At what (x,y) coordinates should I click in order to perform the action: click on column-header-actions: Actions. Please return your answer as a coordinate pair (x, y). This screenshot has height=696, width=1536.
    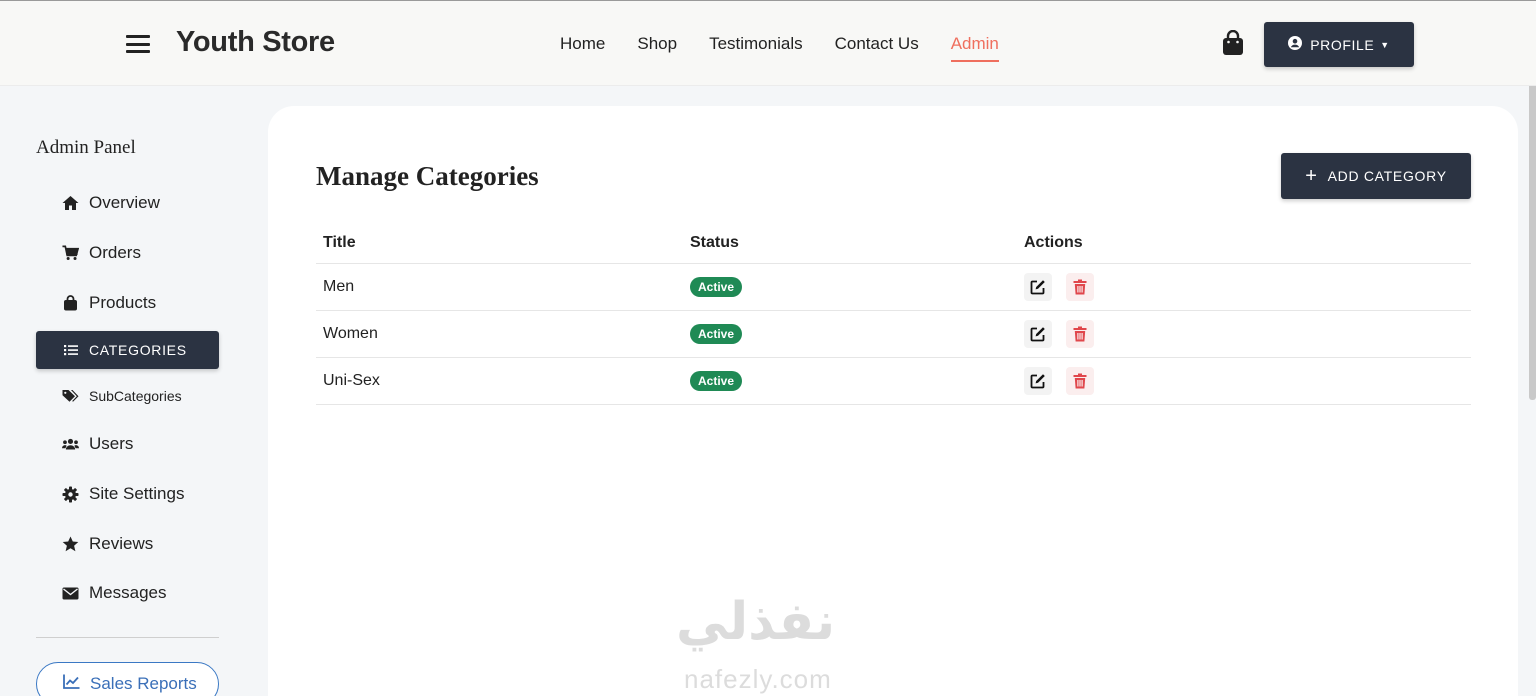
    Looking at the image, I should click on (1053, 242).